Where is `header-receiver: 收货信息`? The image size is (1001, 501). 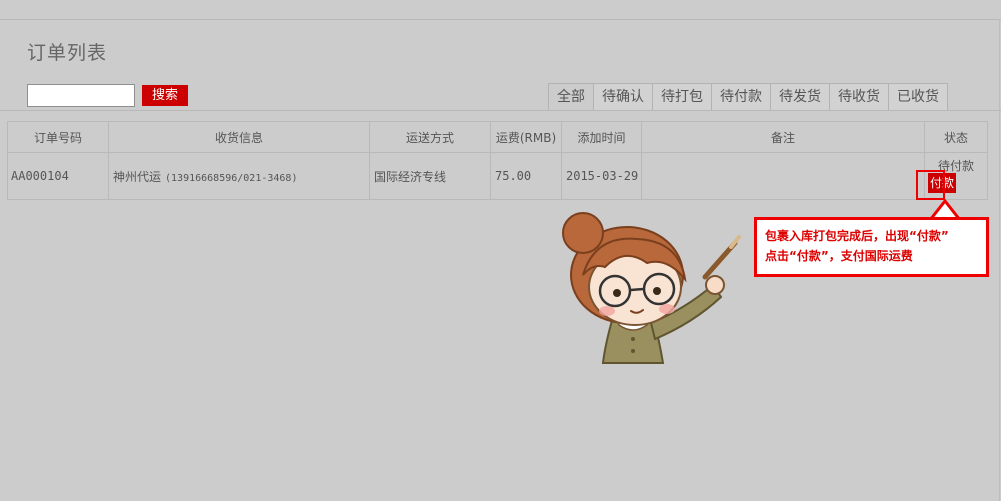
header-receiver: 收货信息 is located at coordinates (239, 137).